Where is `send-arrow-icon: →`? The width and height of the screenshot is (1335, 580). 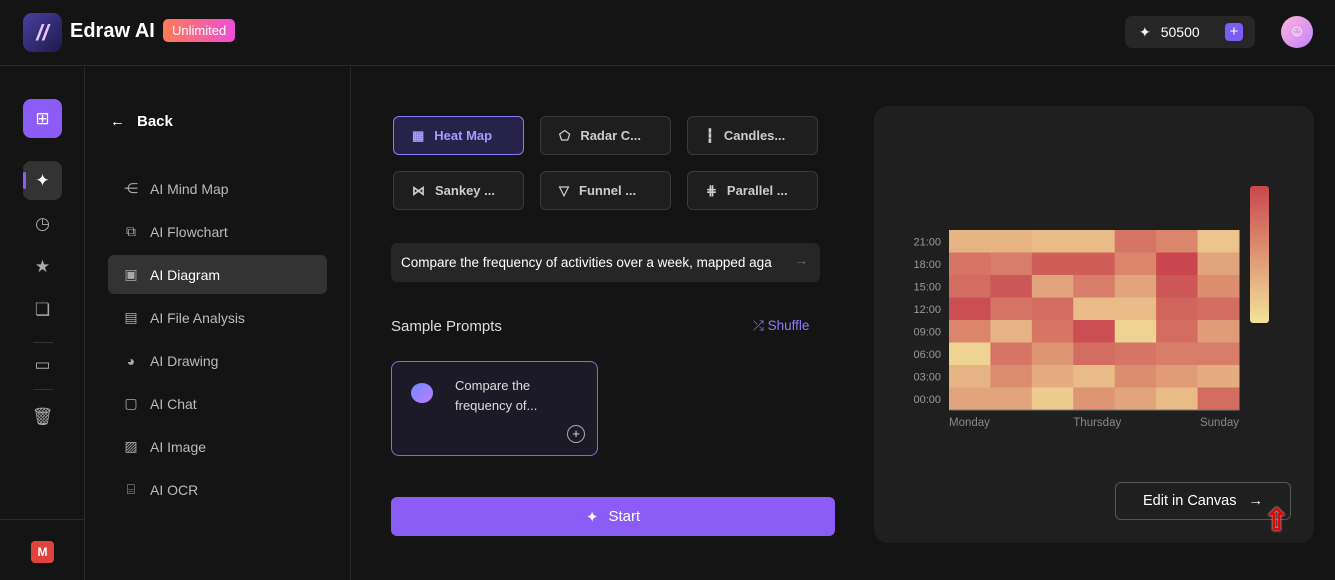
send-arrow-icon: → is located at coordinates (798, 260).